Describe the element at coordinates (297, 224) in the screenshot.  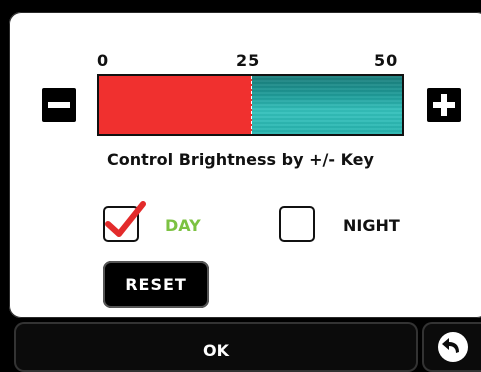
I see `night-mode-checkbox` at that location.